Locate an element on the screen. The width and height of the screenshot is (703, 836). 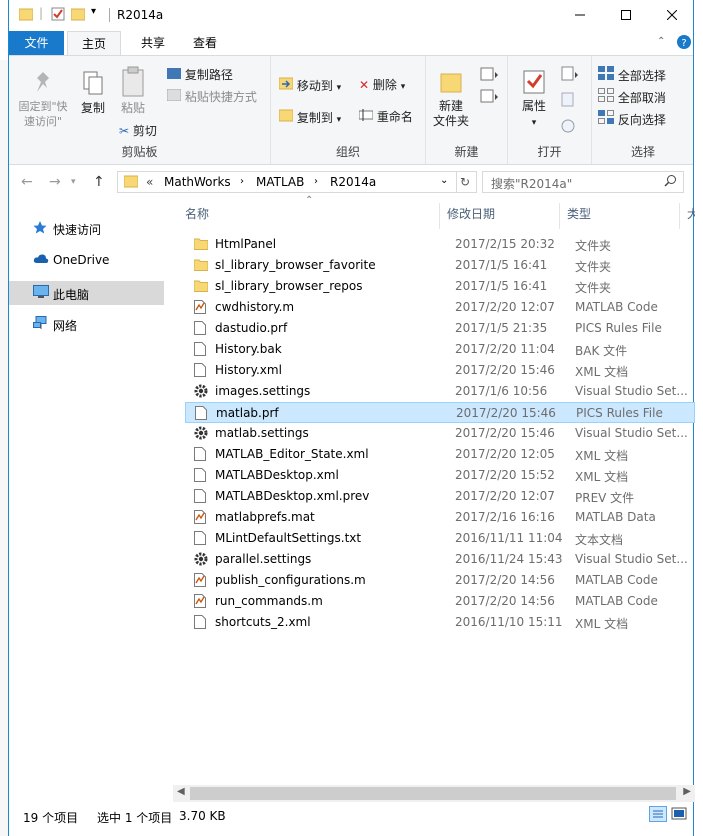
recent-chevron-icon: ▾ is located at coordinates (73, 182).